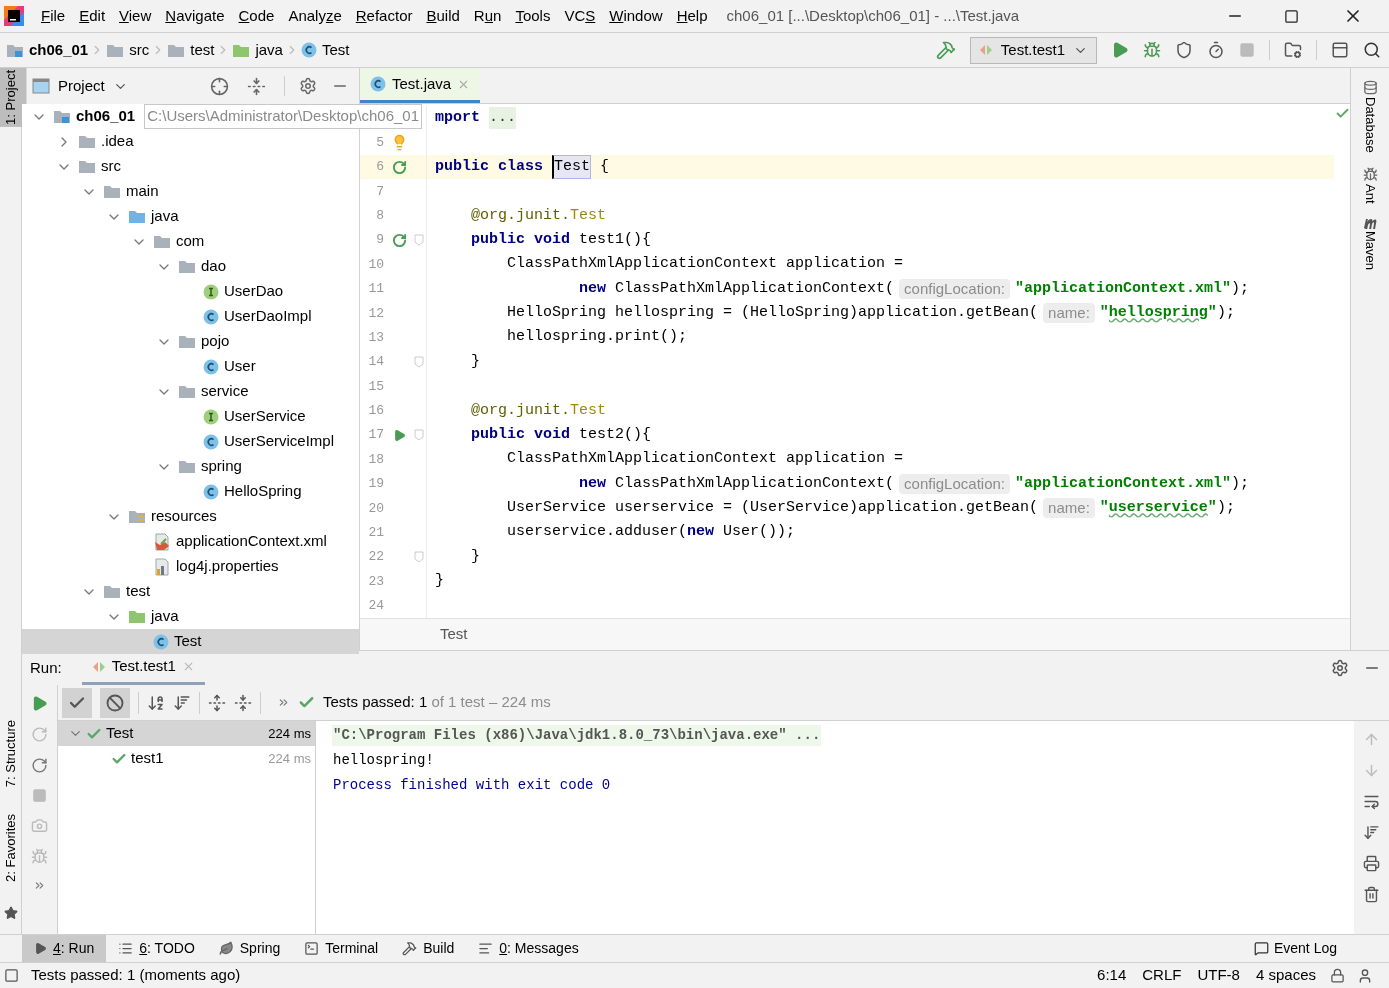 The width and height of the screenshot is (1389, 988). Describe the element at coordinates (1291, 16) in the screenshot. I see `maximize-icon` at that location.